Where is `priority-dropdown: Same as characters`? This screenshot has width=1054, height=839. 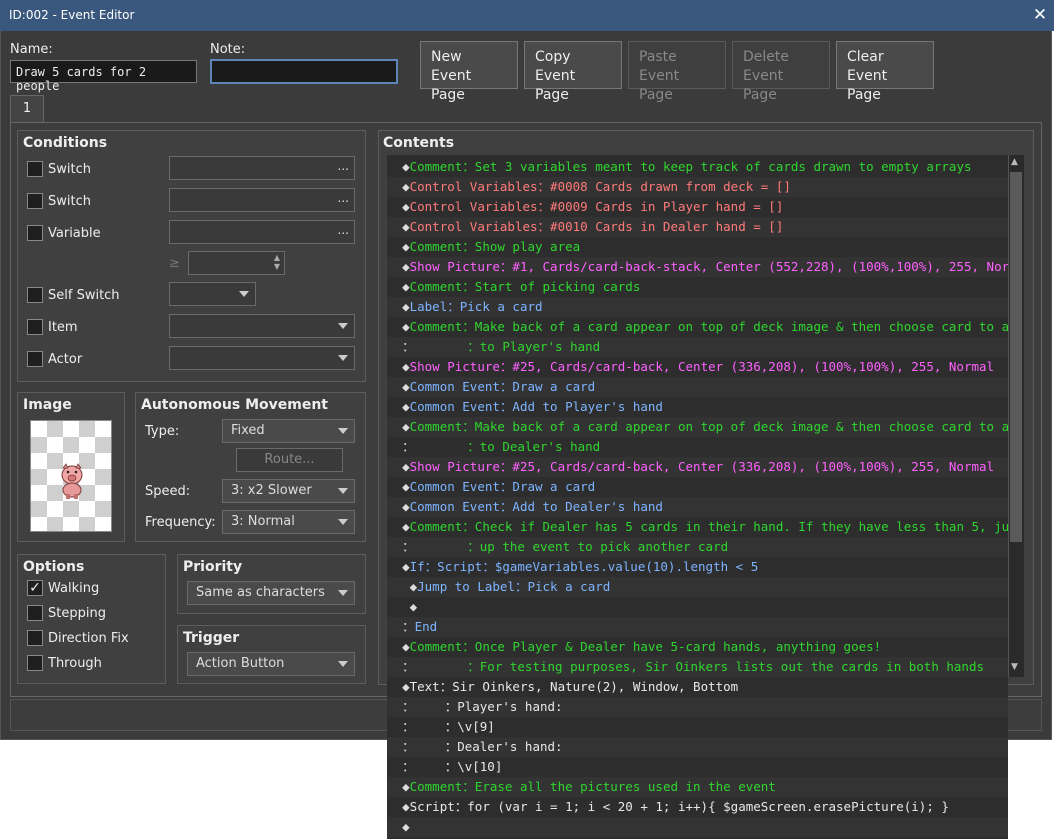
priority-dropdown: Same as characters is located at coordinates (271, 593).